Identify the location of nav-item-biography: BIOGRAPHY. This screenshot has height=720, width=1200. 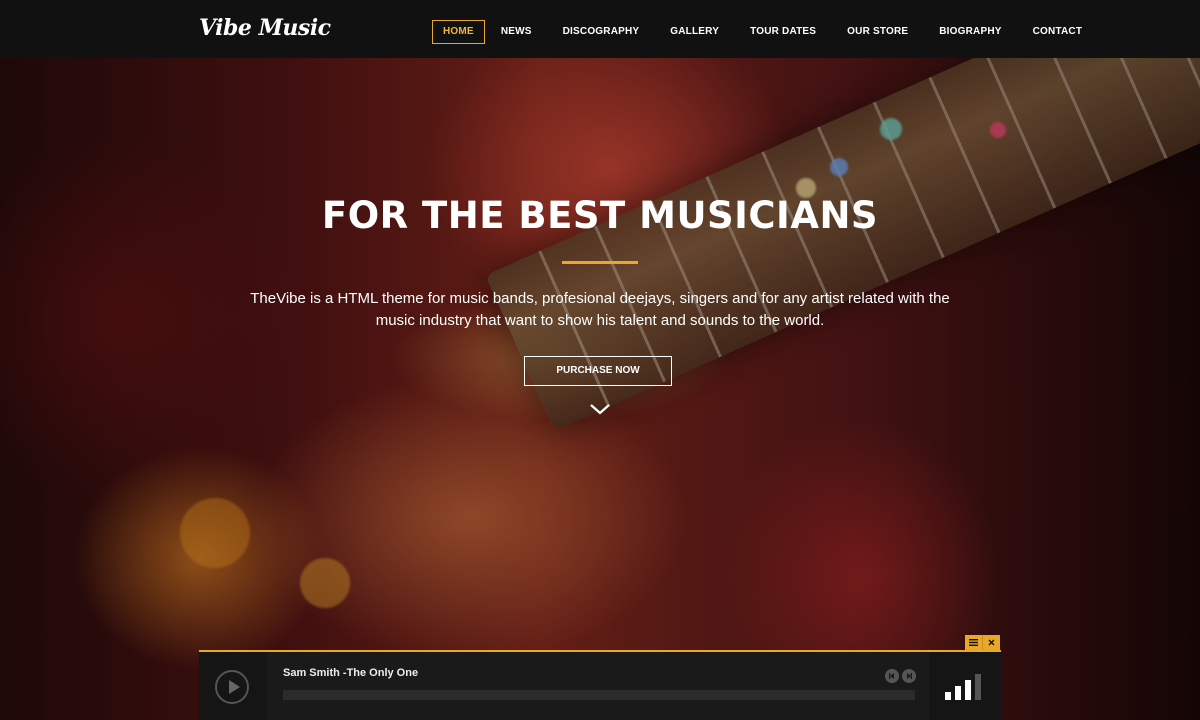
(970, 32).